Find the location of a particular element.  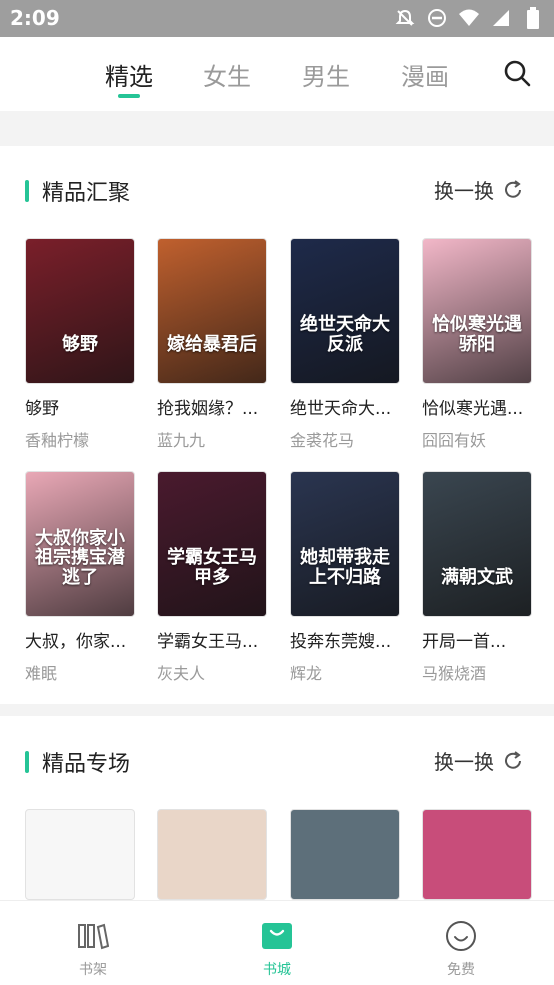

book-cover: 绝世天命大反派 is located at coordinates (345, 311).